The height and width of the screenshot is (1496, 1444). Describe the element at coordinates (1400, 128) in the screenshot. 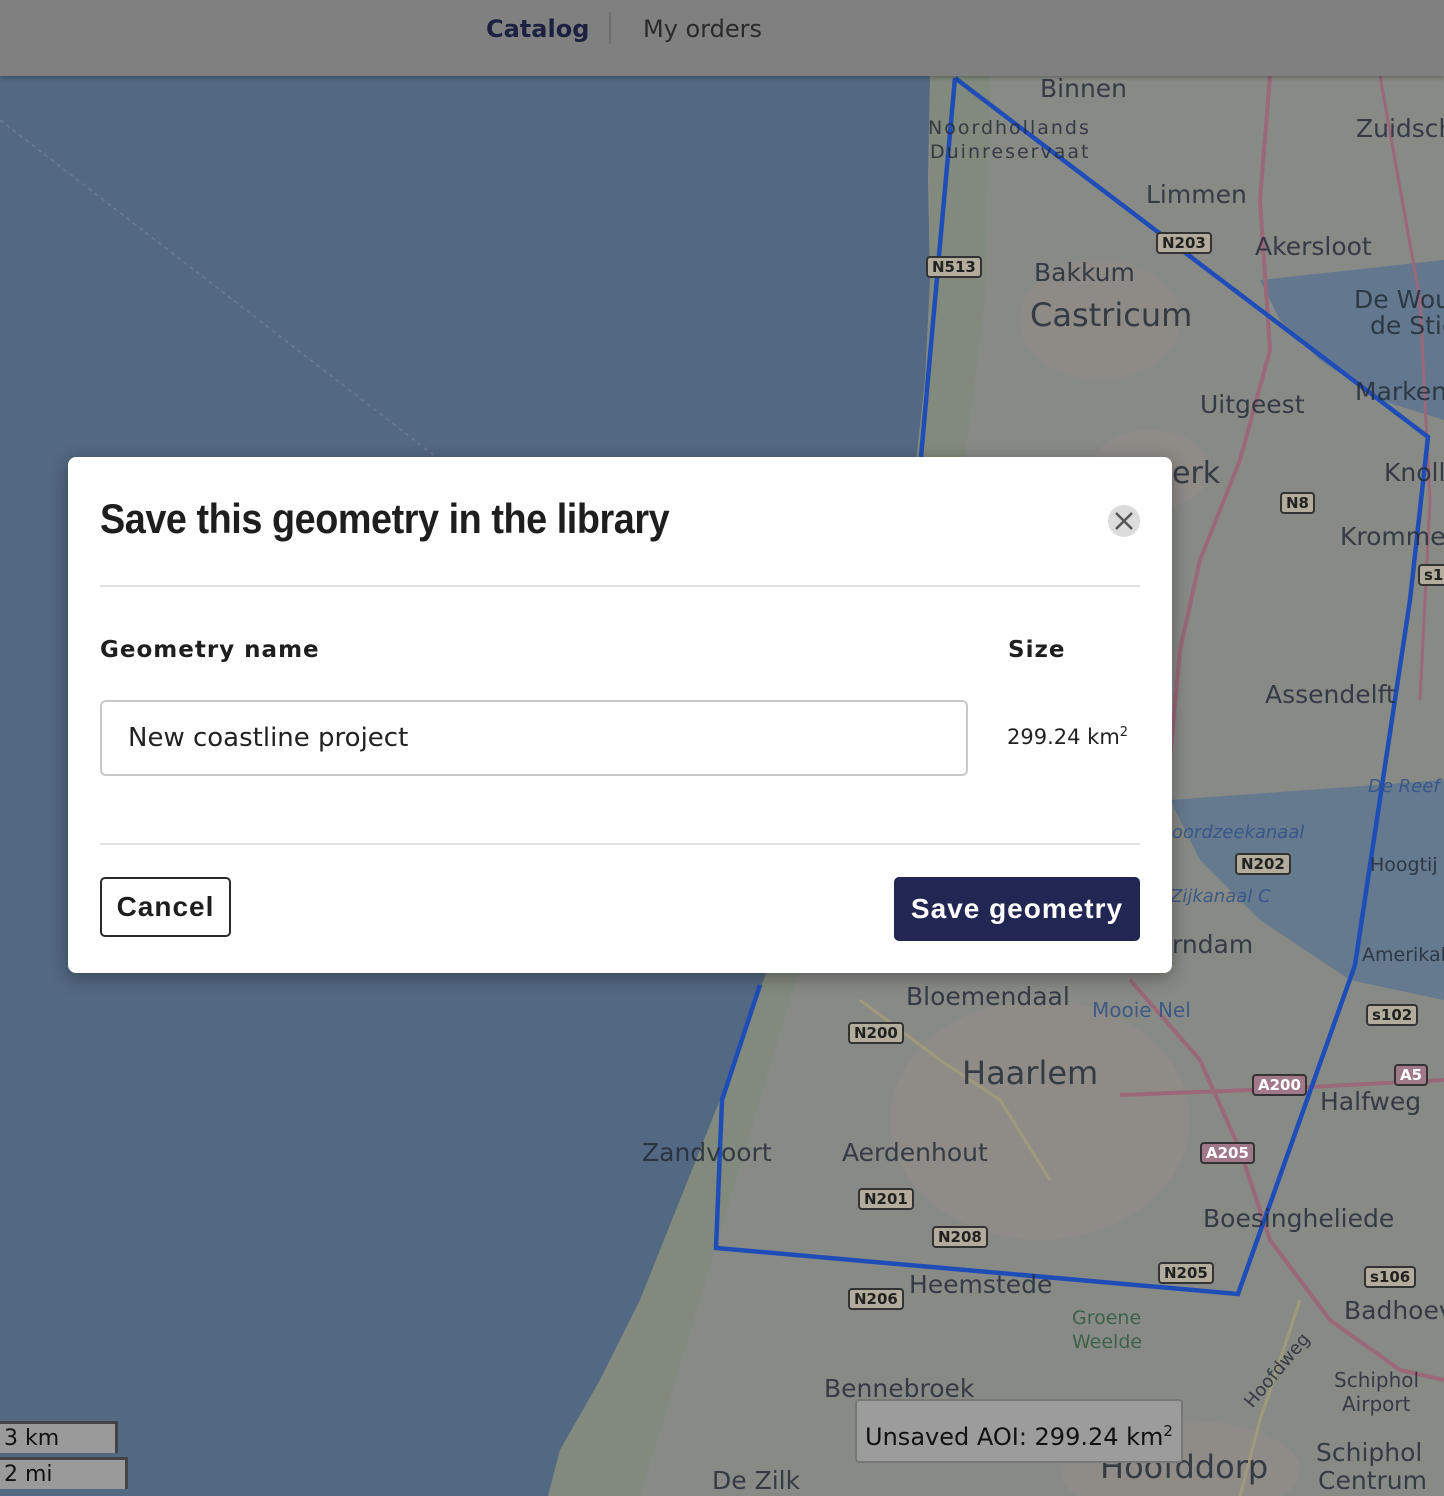

I see `map-label: Zuidsch` at that location.